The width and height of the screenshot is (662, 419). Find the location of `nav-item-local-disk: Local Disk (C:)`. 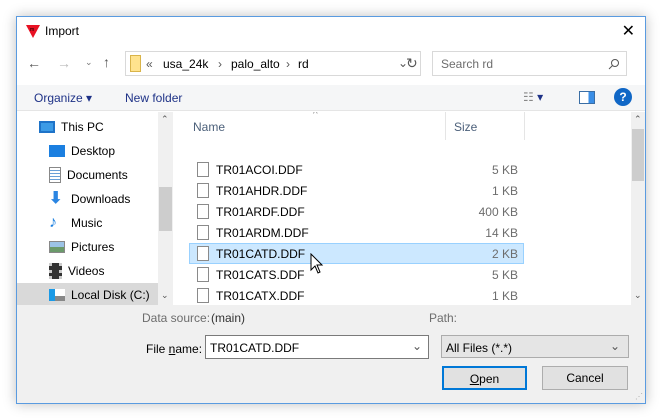

nav-item-local-disk: Local Disk (C:) is located at coordinates (87, 294).